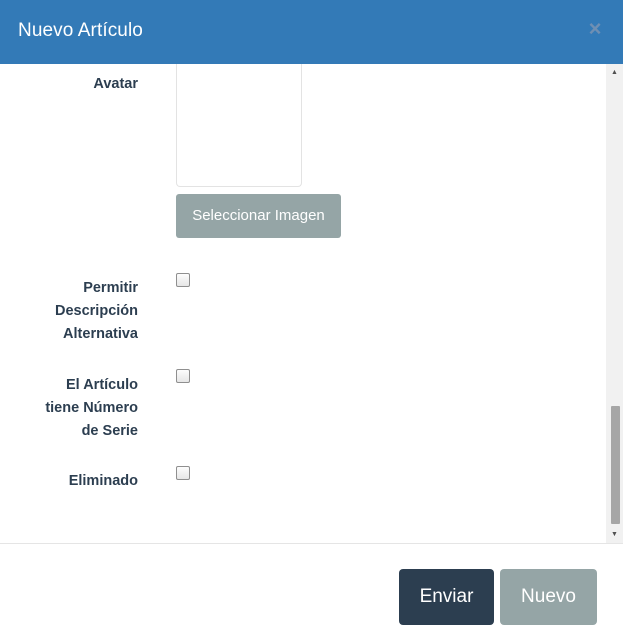 This screenshot has height=643, width=623. What do you see at coordinates (96, 311) in the screenshot?
I see `allow-alt-desc-label-line-2: Descripción` at bounding box center [96, 311].